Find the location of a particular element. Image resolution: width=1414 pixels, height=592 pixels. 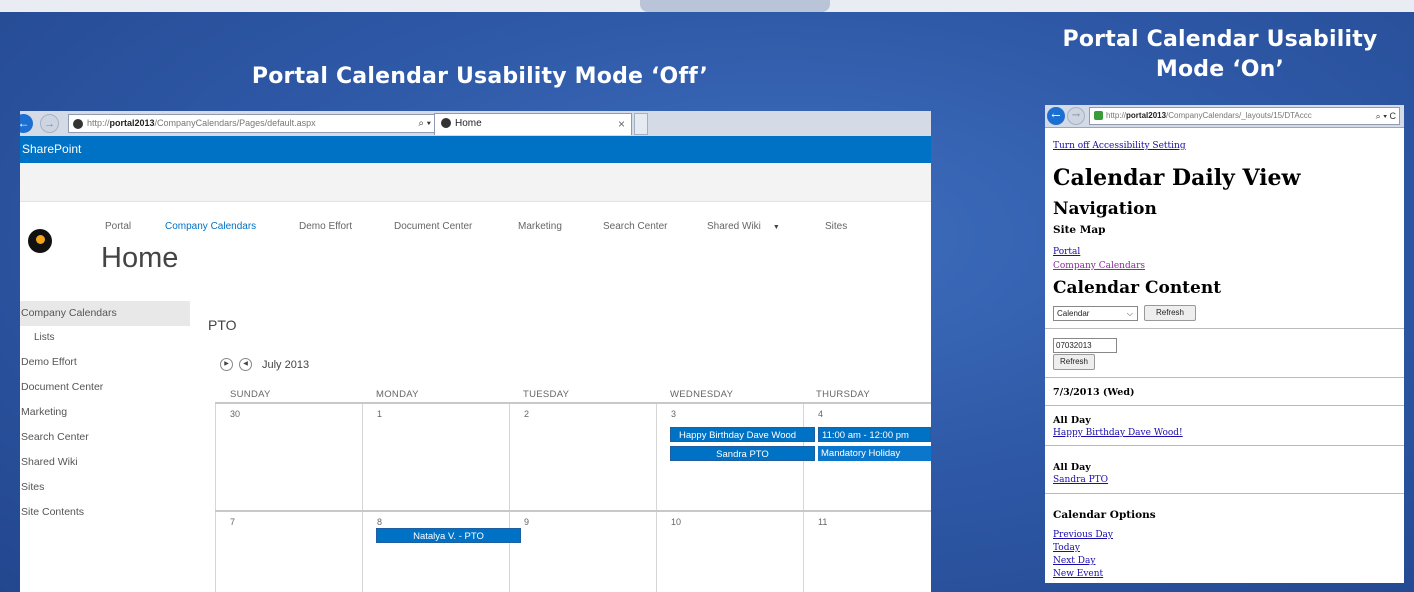

calendar-cell: 1 is located at coordinates (435, 457).